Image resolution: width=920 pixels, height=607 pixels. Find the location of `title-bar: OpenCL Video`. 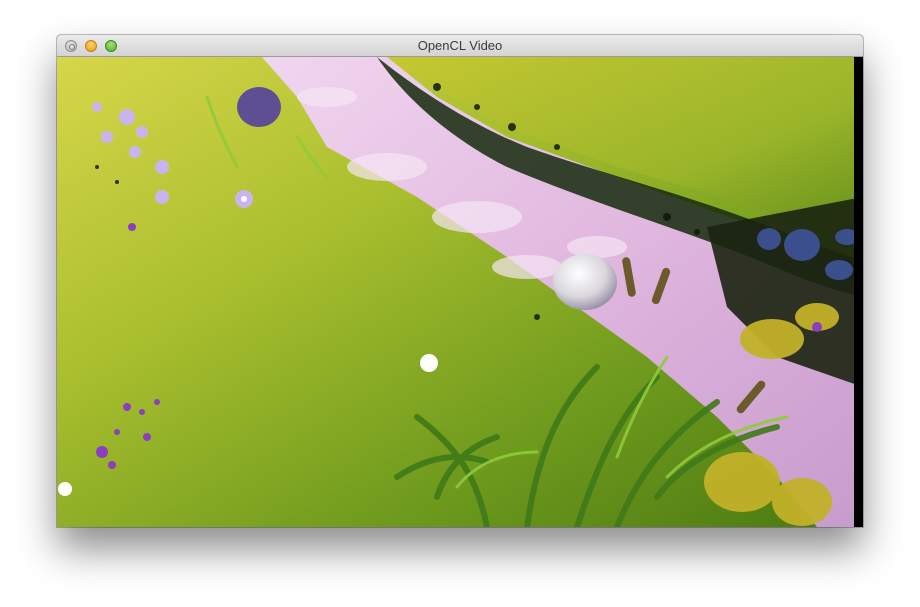

title-bar: OpenCL Video is located at coordinates (460, 46).